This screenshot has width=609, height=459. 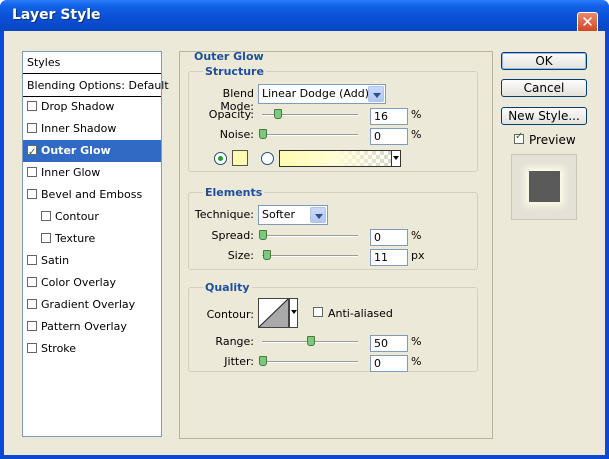 What do you see at coordinates (310, 362) in the screenshot?
I see `jitter-slider` at bounding box center [310, 362].